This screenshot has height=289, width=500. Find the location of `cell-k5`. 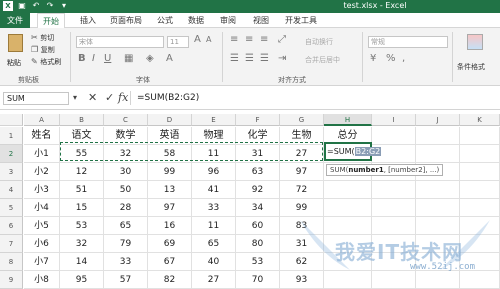

cell-k5 is located at coordinates (480, 208).